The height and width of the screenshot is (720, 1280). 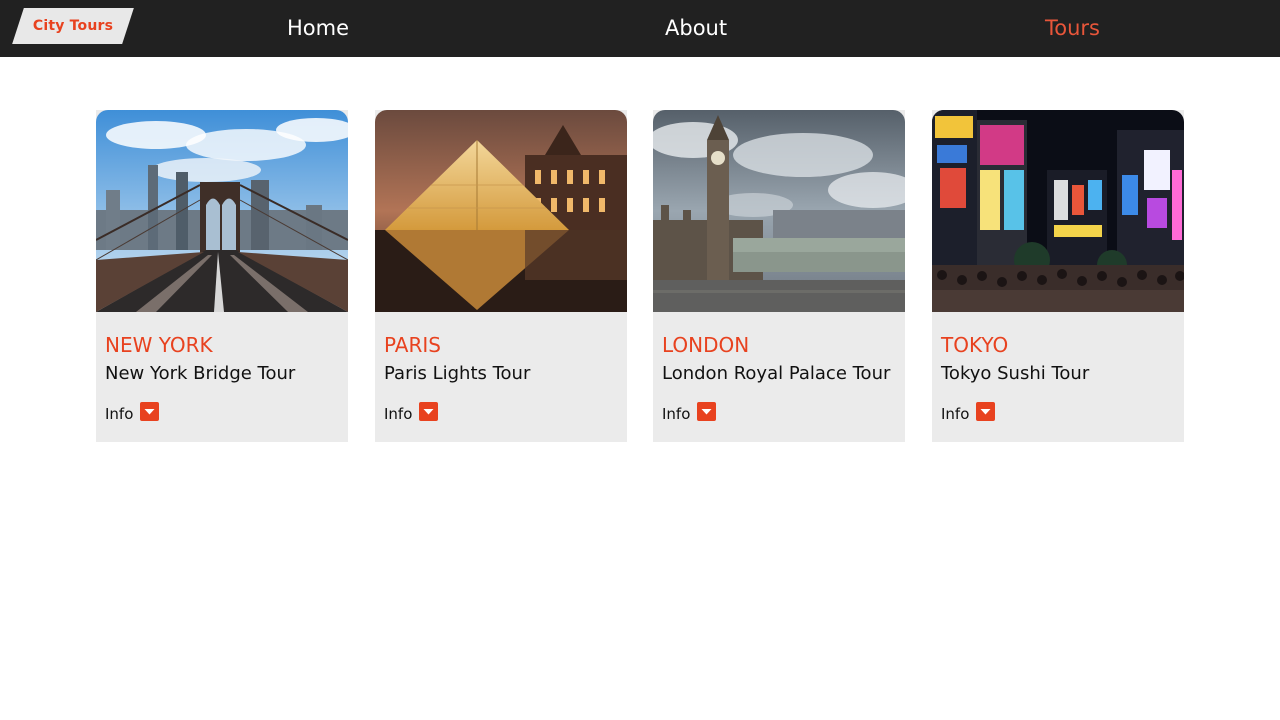 What do you see at coordinates (1015, 373) in the screenshot?
I see `tour-title: Tokyo Sushi Tour` at bounding box center [1015, 373].